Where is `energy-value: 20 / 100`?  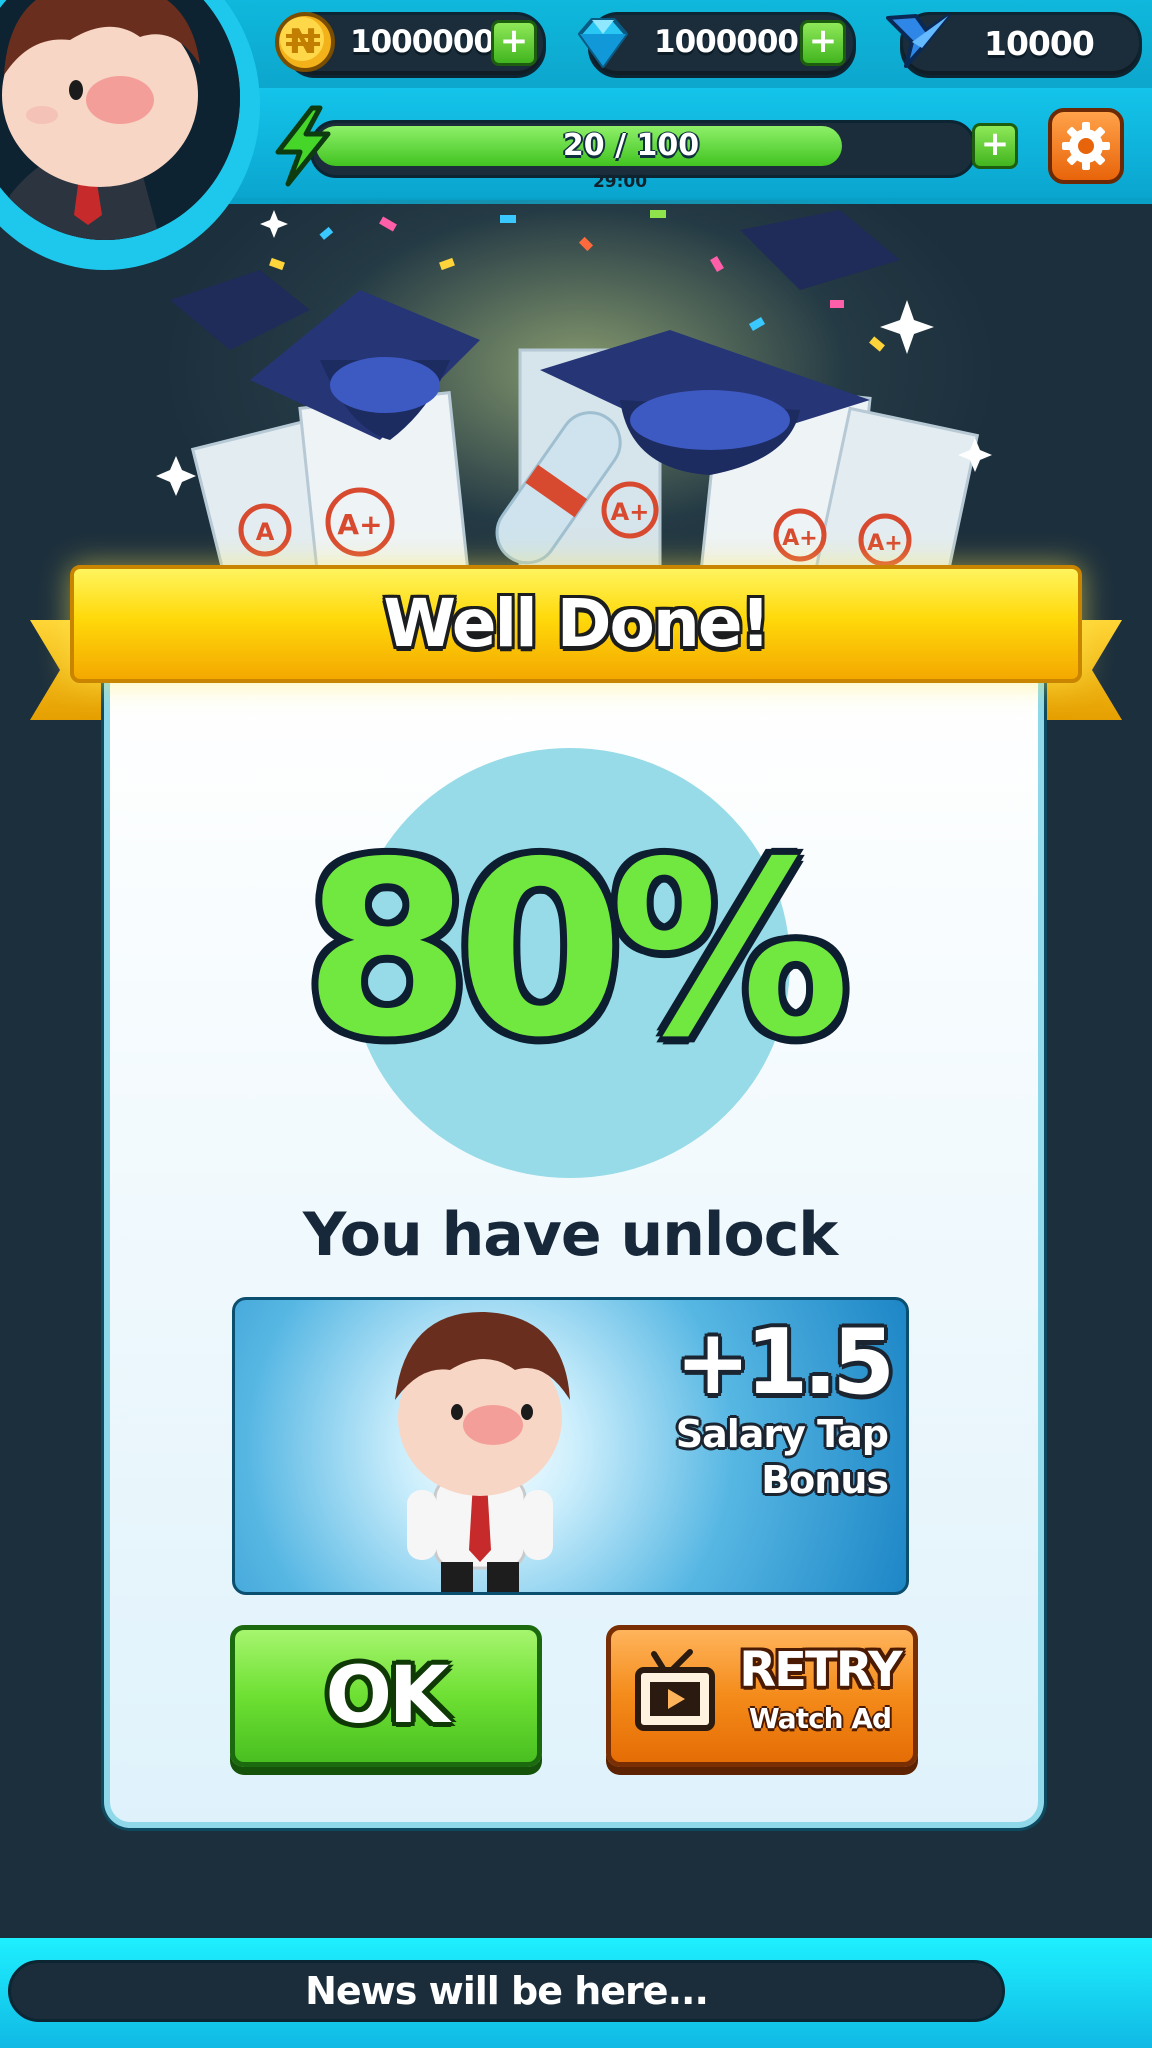 energy-value: 20 / 100 is located at coordinates (631, 145).